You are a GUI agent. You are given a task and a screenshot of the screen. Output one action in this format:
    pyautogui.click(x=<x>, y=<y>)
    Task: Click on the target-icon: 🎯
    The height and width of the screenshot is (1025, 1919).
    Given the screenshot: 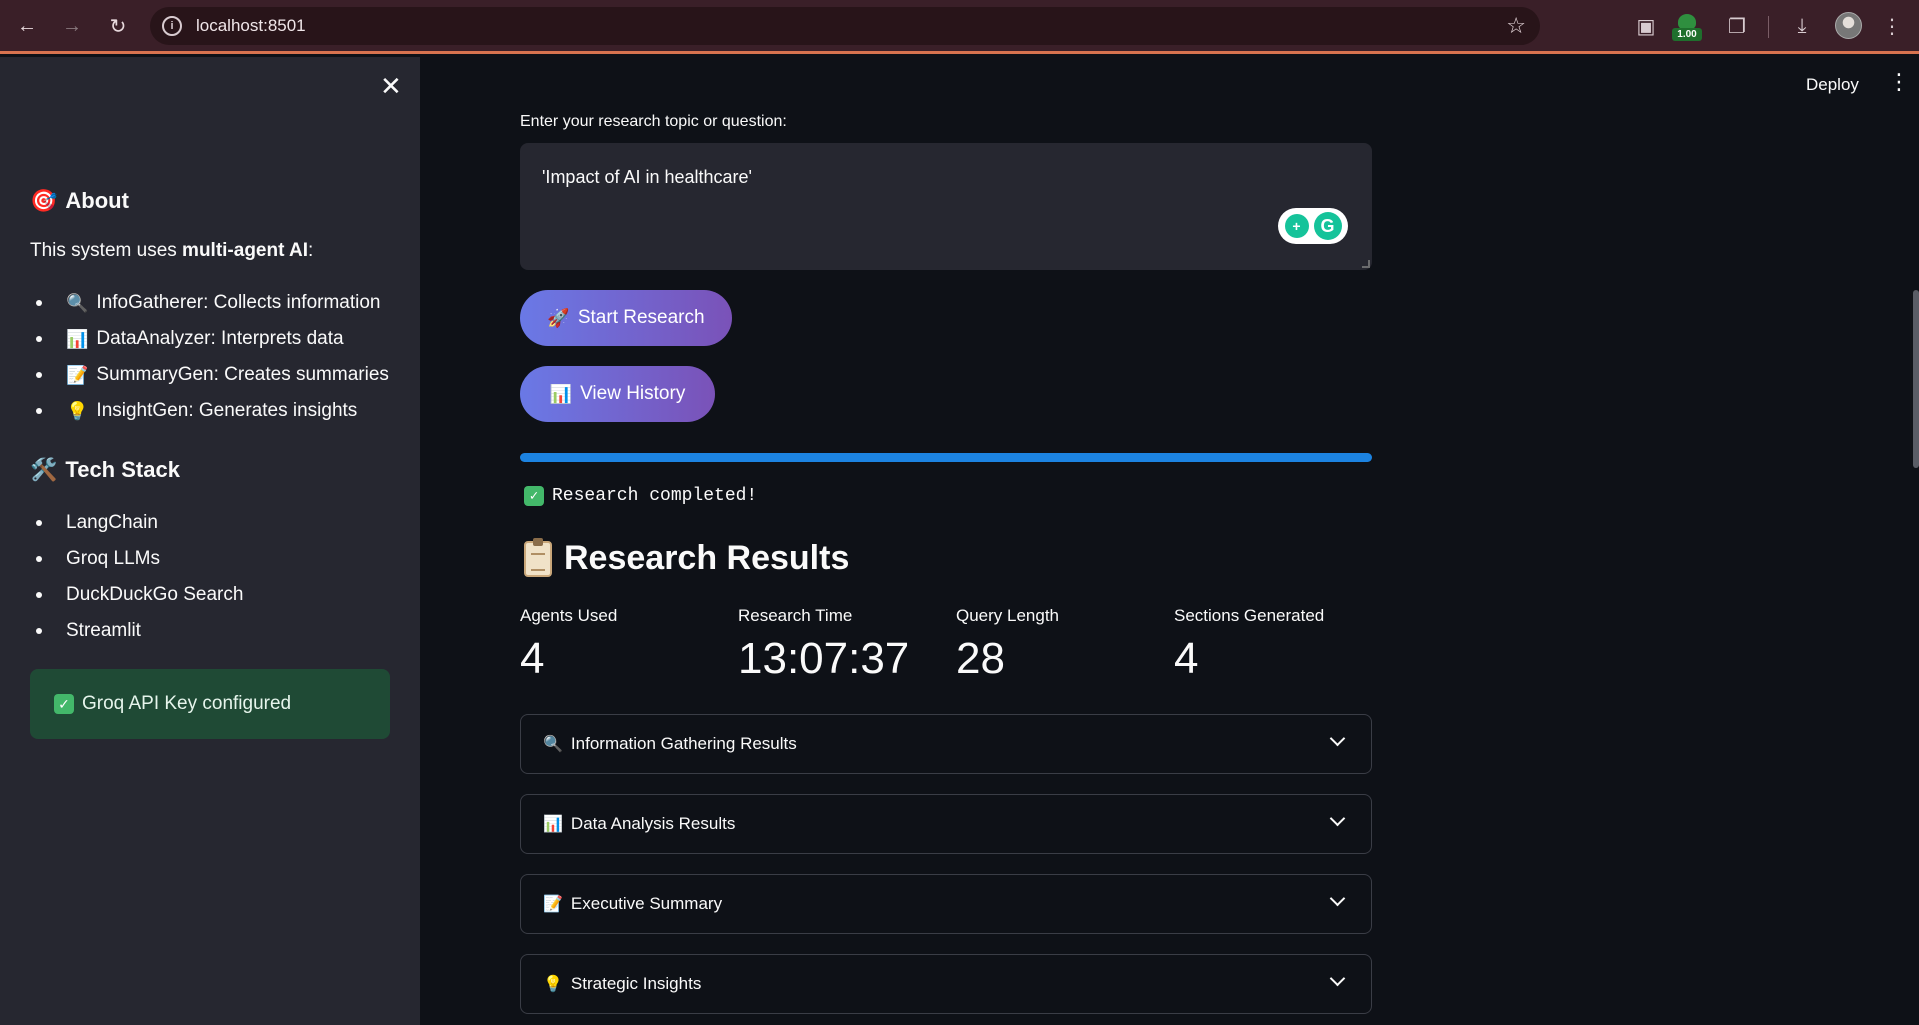 What is the action you would take?
    pyautogui.click(x=44, y=200)
    